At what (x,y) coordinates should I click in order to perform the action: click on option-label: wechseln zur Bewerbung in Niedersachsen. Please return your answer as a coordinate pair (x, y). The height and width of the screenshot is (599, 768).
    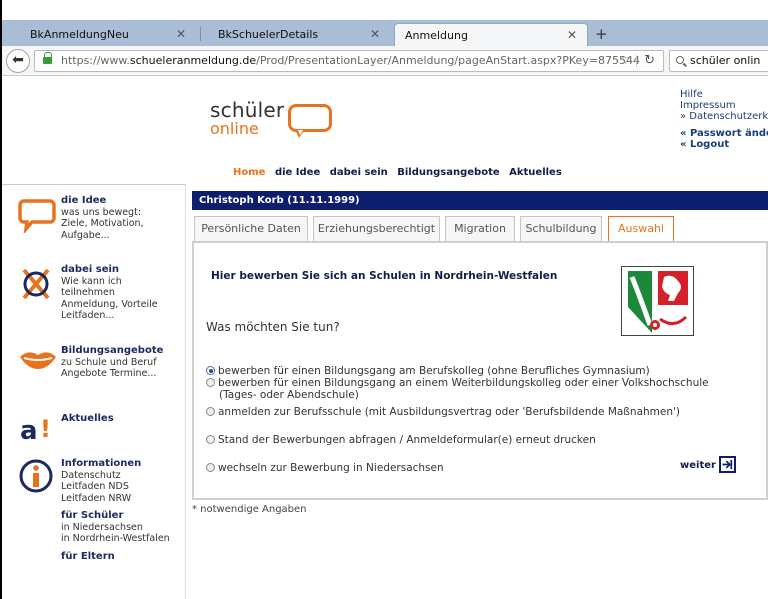
    Looking at the image, I should click on (331, 468).